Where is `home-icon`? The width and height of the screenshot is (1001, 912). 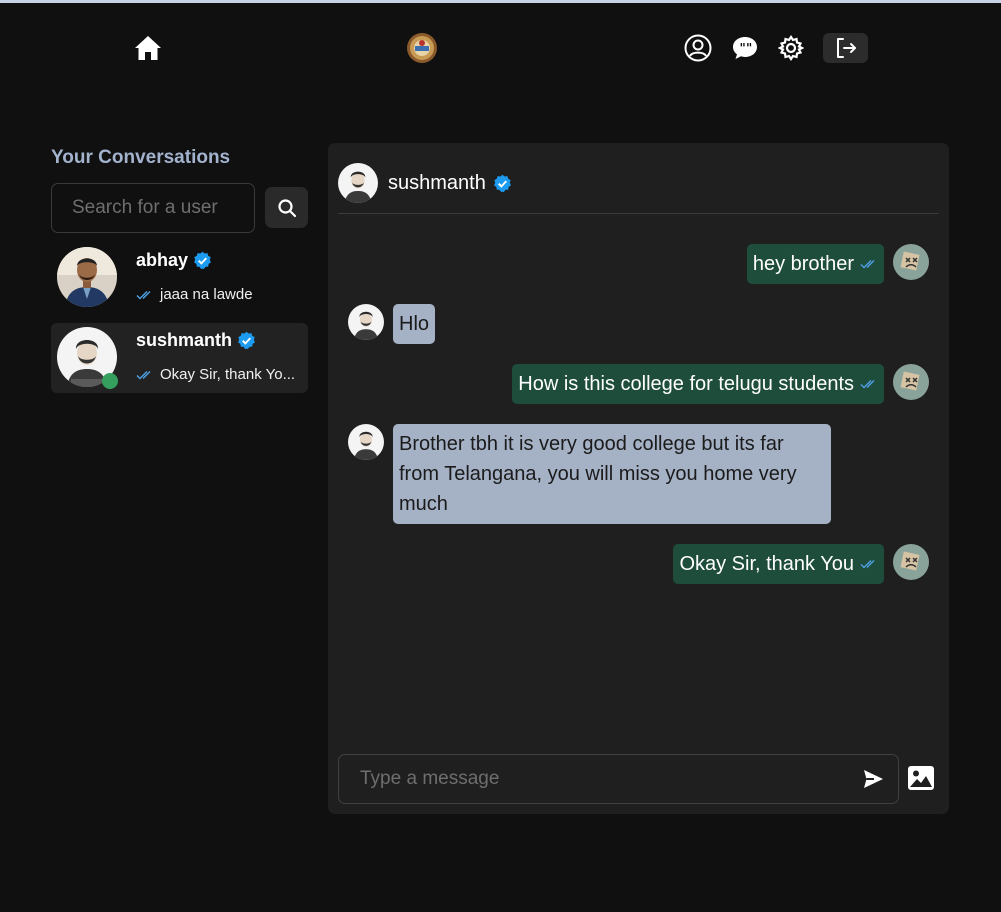
home-icon is located at coordinates (148, 48).